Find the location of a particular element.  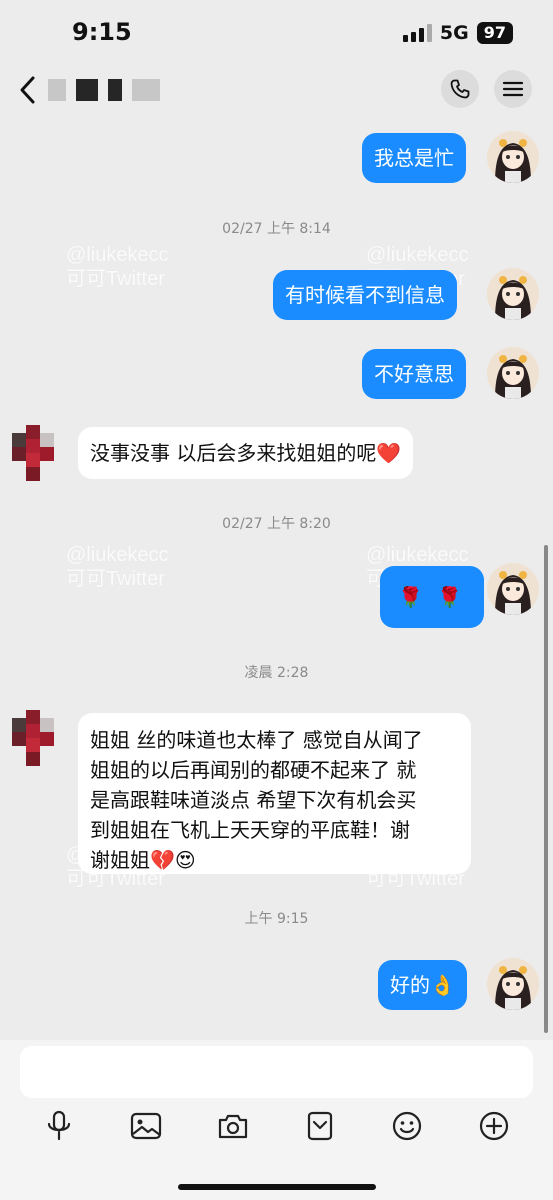

menu-icon is located at coordinates (513, 89).